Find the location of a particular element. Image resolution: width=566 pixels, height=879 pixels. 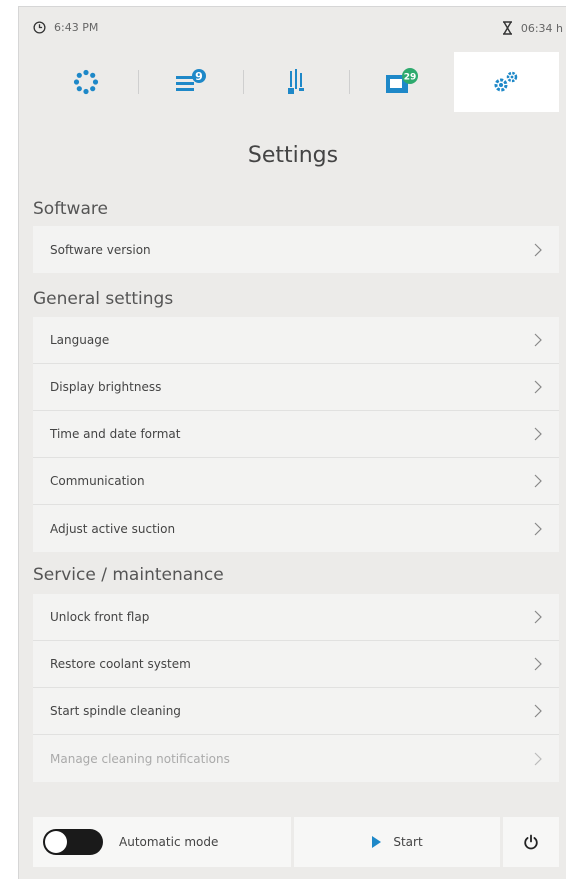

setting-label: Display brightness is located at coordinates (106, 387).